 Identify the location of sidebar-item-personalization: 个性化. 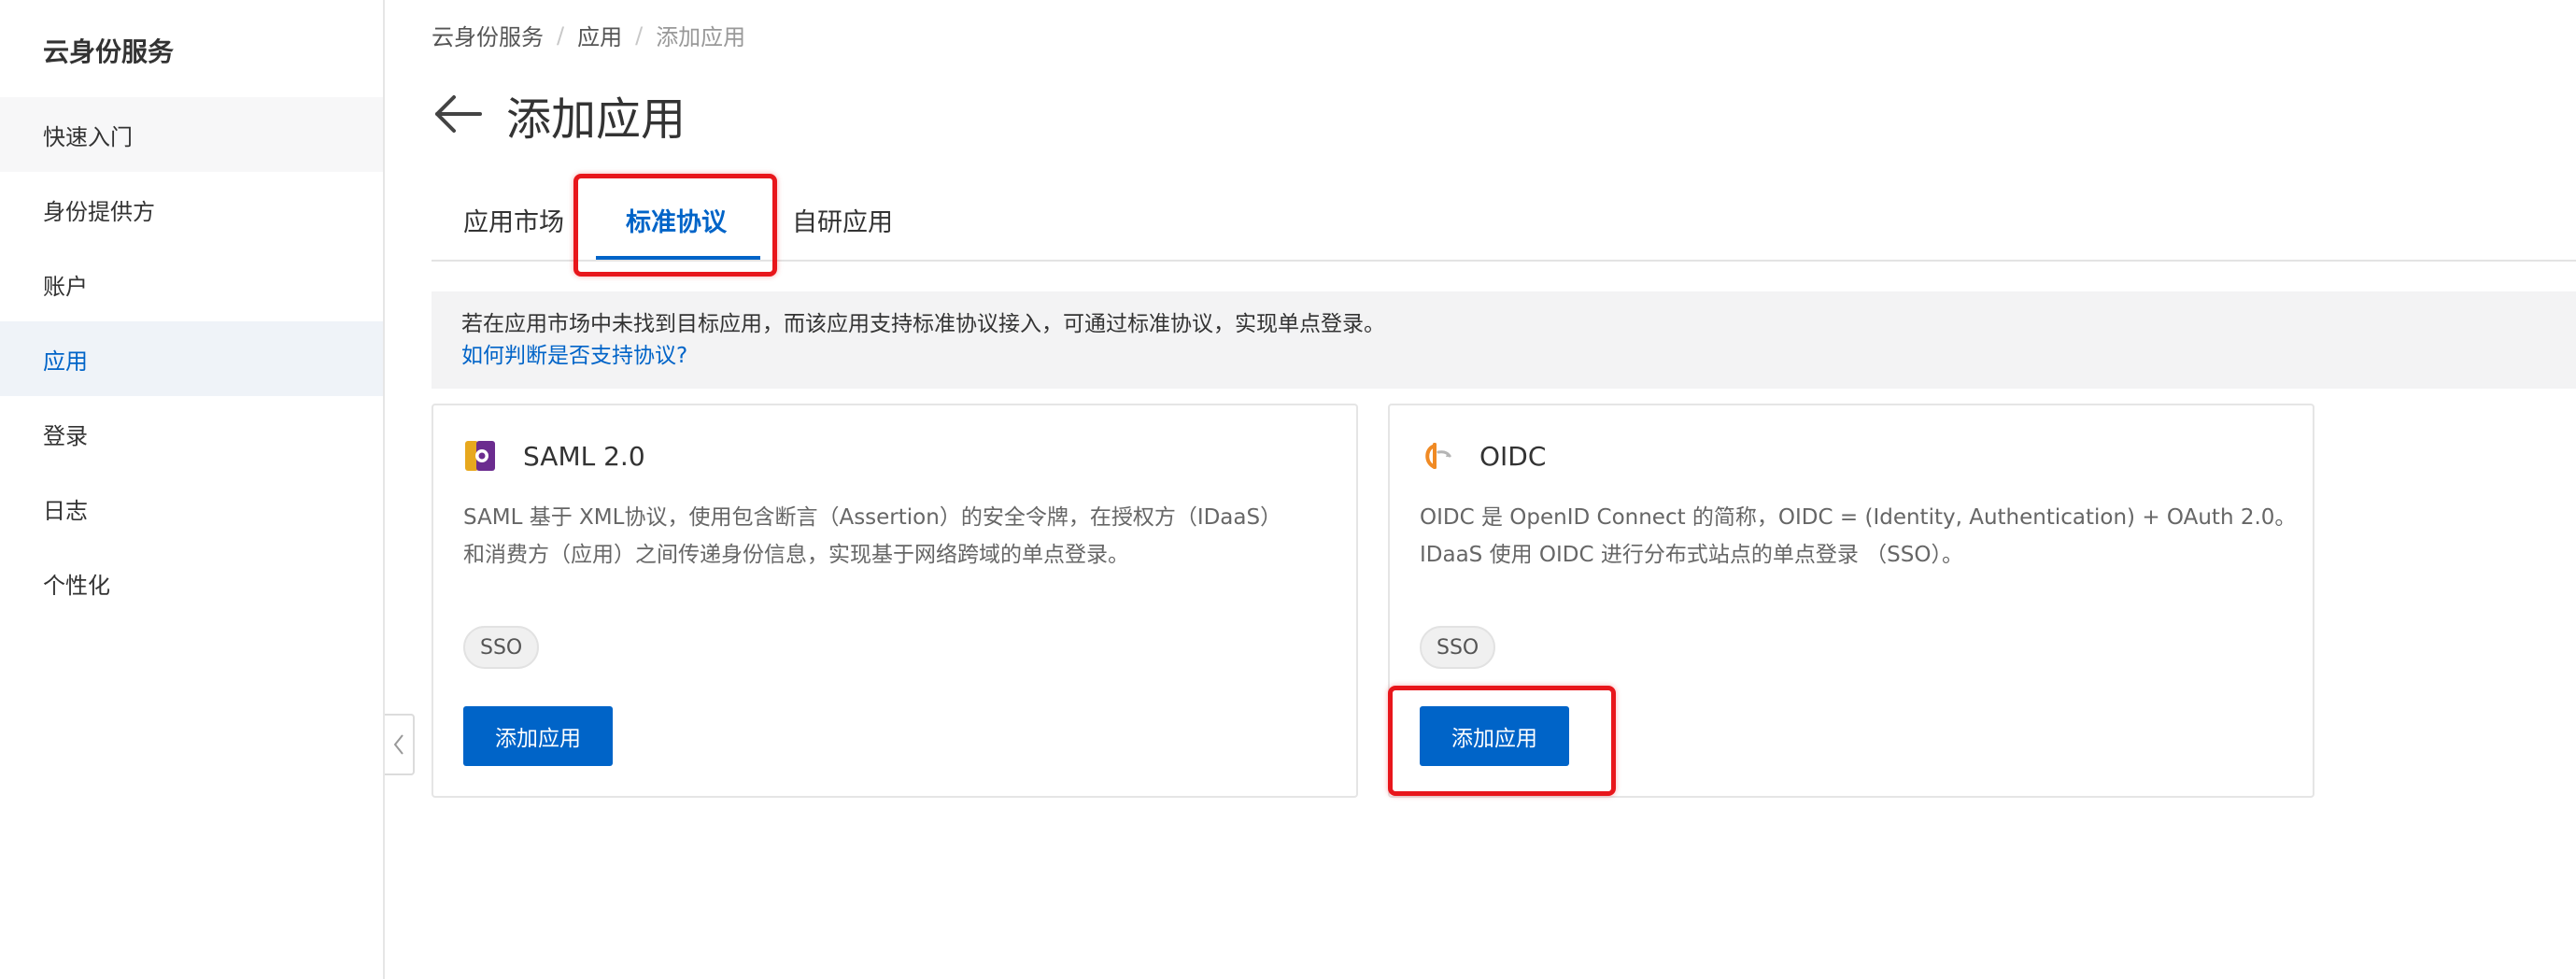
(191, 583).